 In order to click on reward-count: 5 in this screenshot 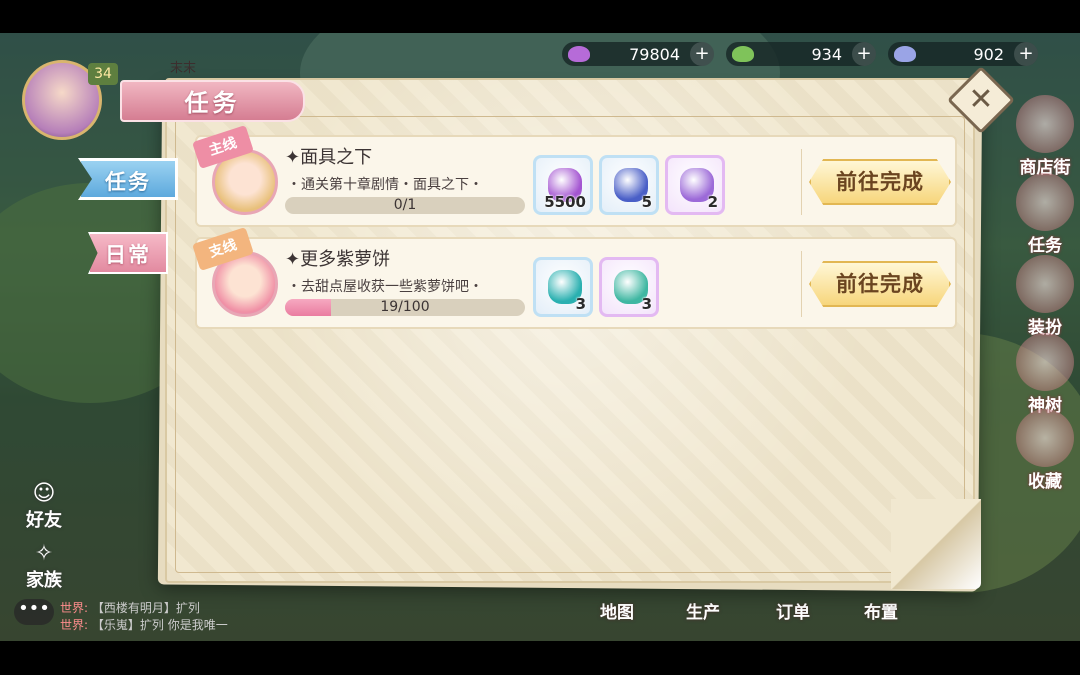, I will do `click(646, 202)`.